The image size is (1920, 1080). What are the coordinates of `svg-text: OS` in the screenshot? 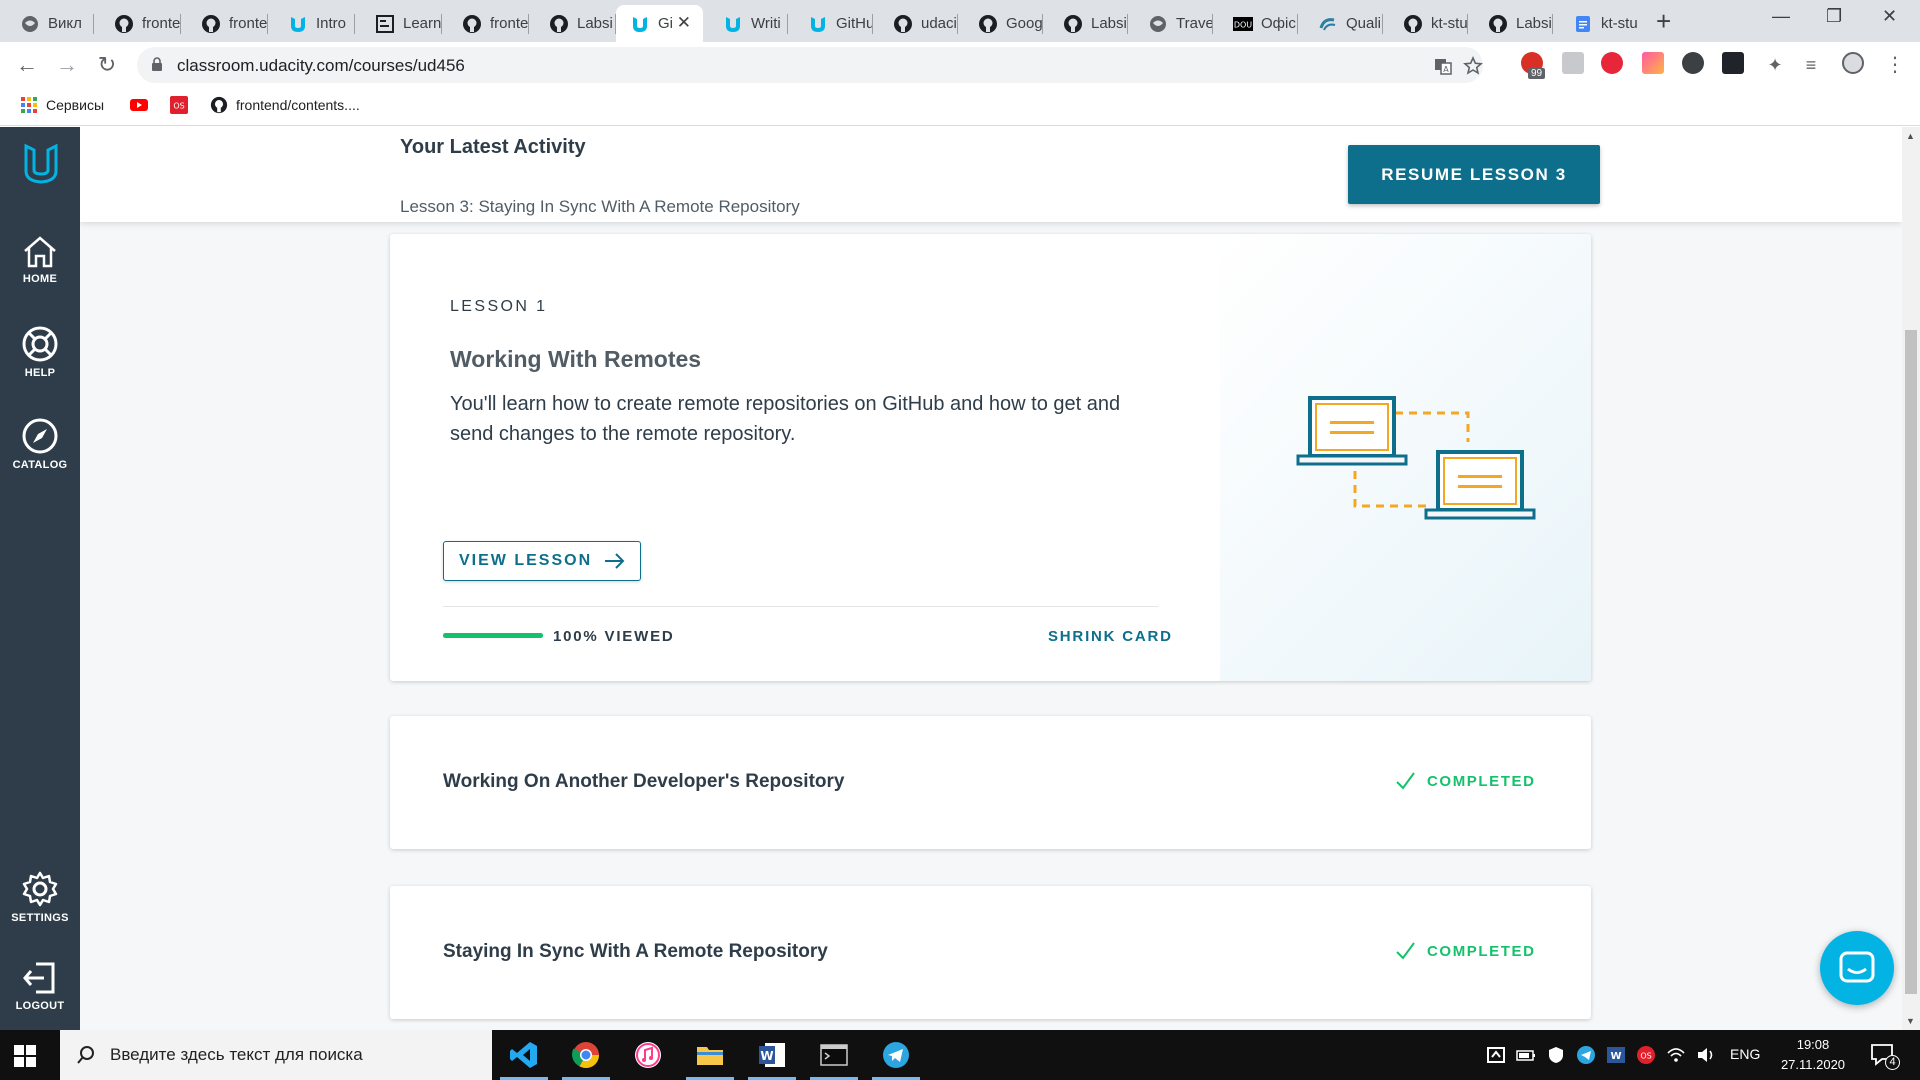 It's located at (1645, 1056).